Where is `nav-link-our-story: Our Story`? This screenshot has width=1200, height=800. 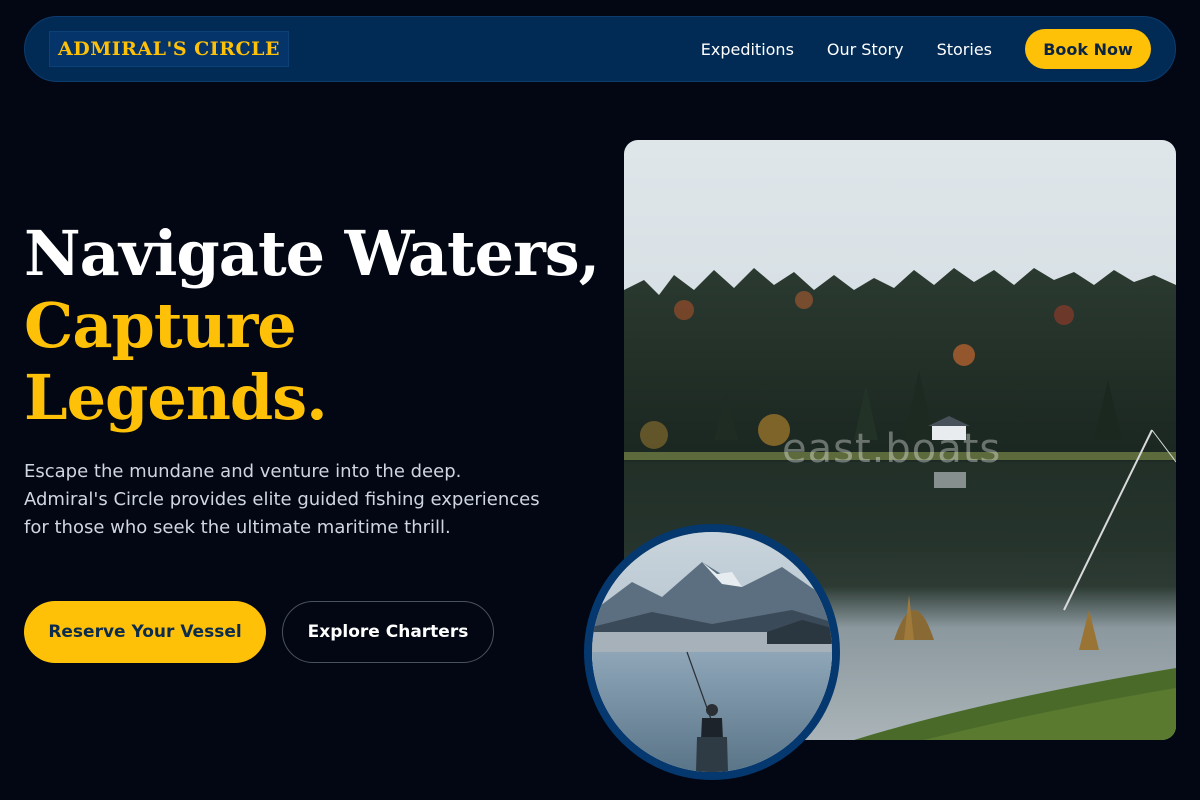
nav-link-our-story: Our Story is located at coordinates (865, 49).